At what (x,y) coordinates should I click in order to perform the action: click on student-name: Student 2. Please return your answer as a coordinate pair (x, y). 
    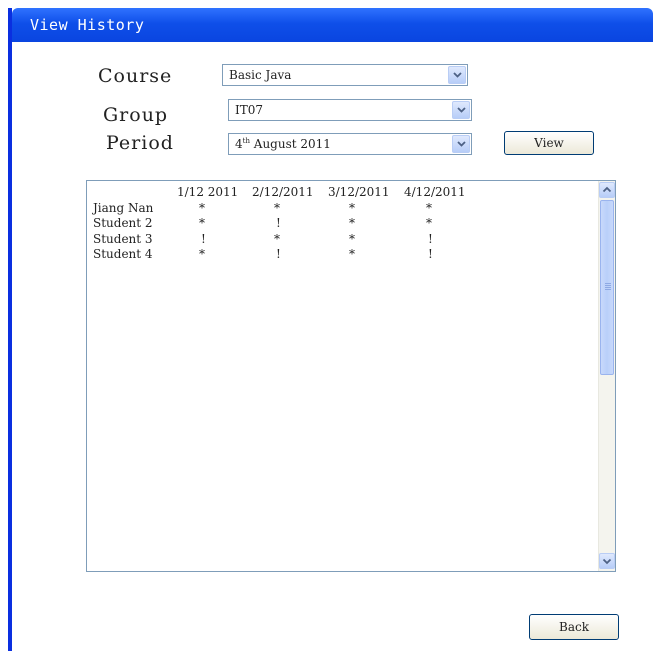
    Looking at the image, I should click on (123, 223).